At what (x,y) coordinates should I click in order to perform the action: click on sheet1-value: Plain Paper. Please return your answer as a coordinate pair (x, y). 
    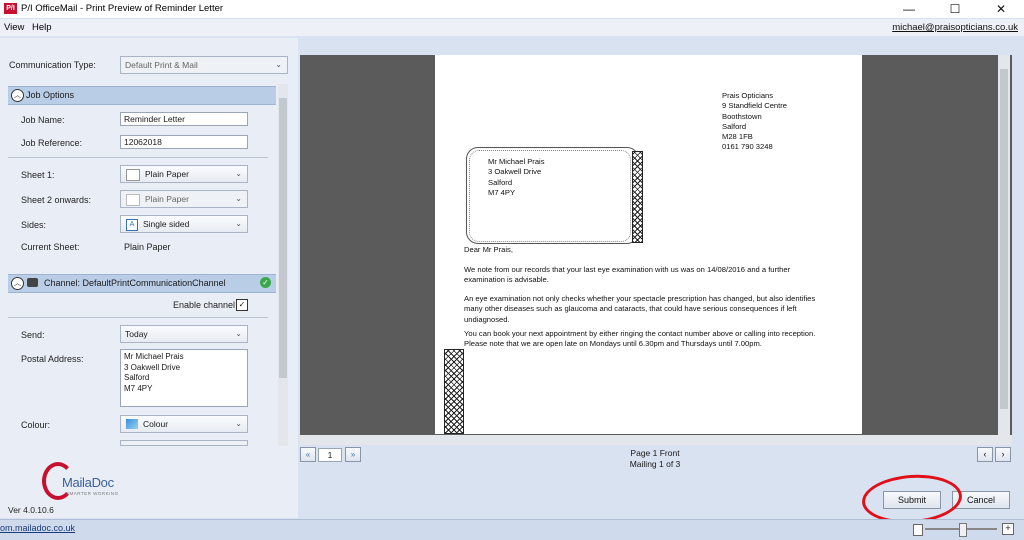
    Looking at the image, I should click on (167, 174).